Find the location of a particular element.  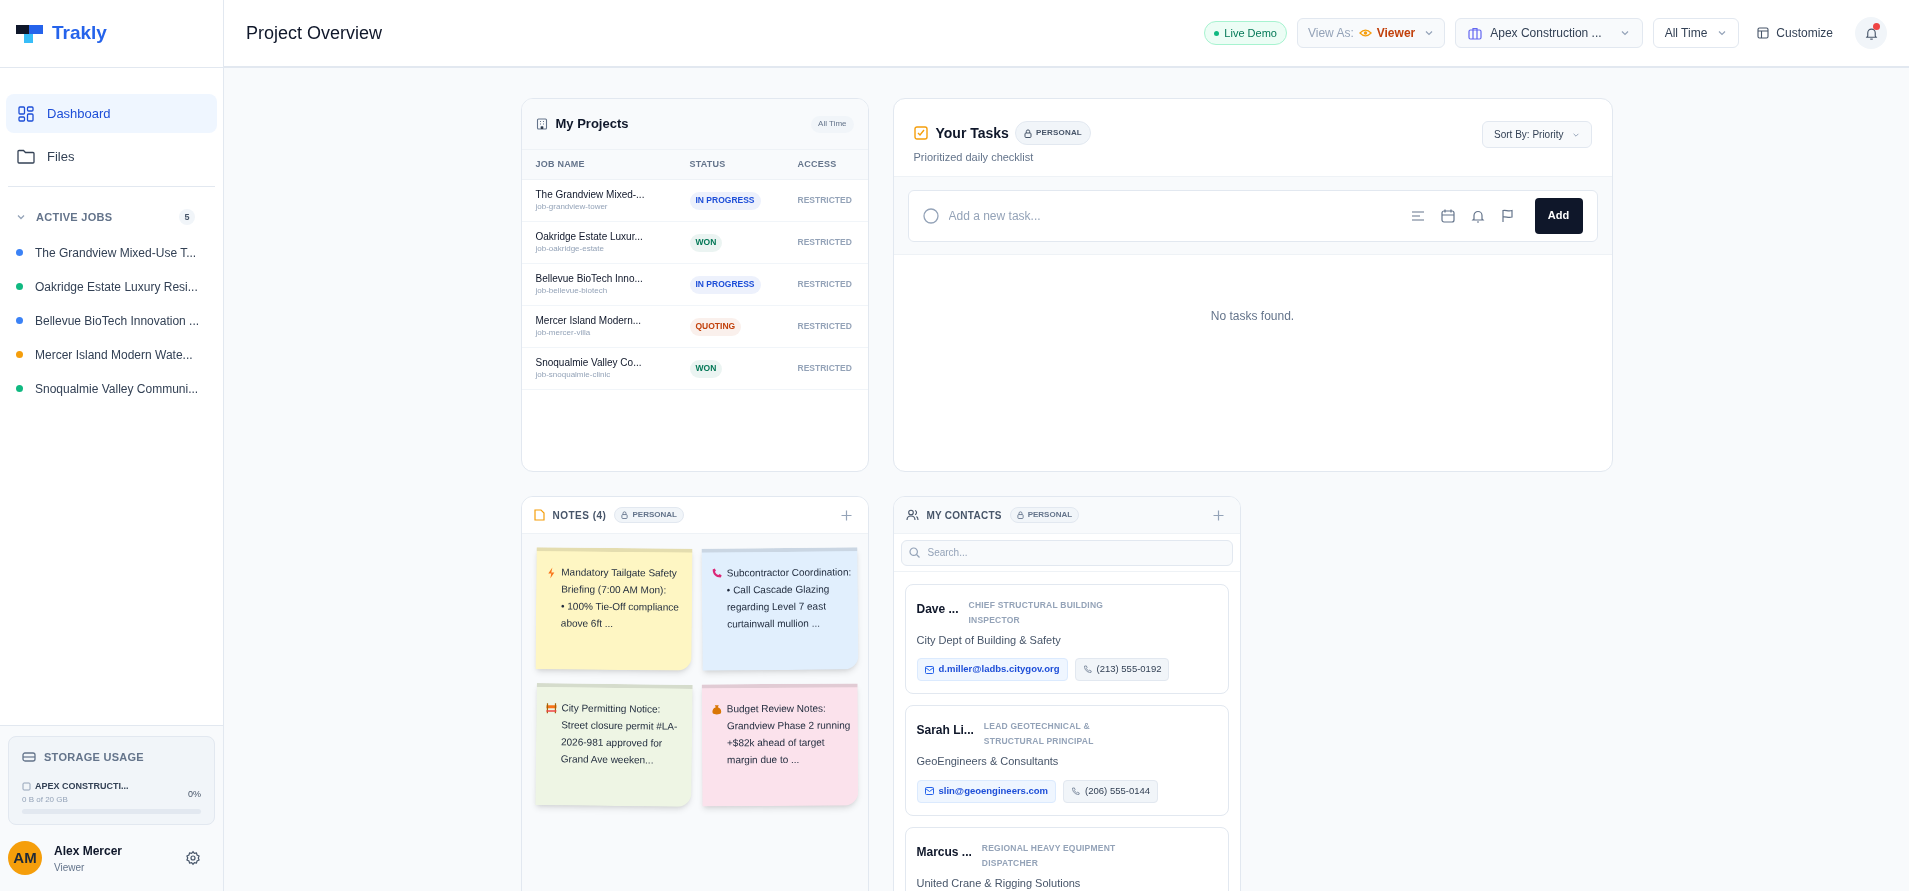

contact-card: Dave ... CHIEF STRUCTURAL BUILDING INSPECTOR City Dept of Building & Safety d.miller@ladbs.citygov.org (213) 555-0192 is located at coordinates (1066, 638).